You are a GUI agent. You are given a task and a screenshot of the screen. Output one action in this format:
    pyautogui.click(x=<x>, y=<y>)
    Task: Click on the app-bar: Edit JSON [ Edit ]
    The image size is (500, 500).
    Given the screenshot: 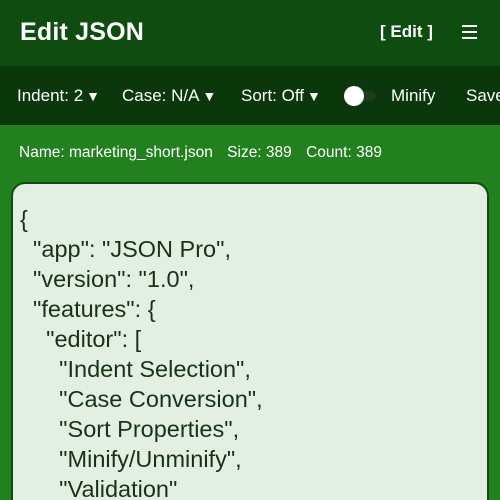 What is the action you would take?
    pyautogui.click(x=250, y=33)
    